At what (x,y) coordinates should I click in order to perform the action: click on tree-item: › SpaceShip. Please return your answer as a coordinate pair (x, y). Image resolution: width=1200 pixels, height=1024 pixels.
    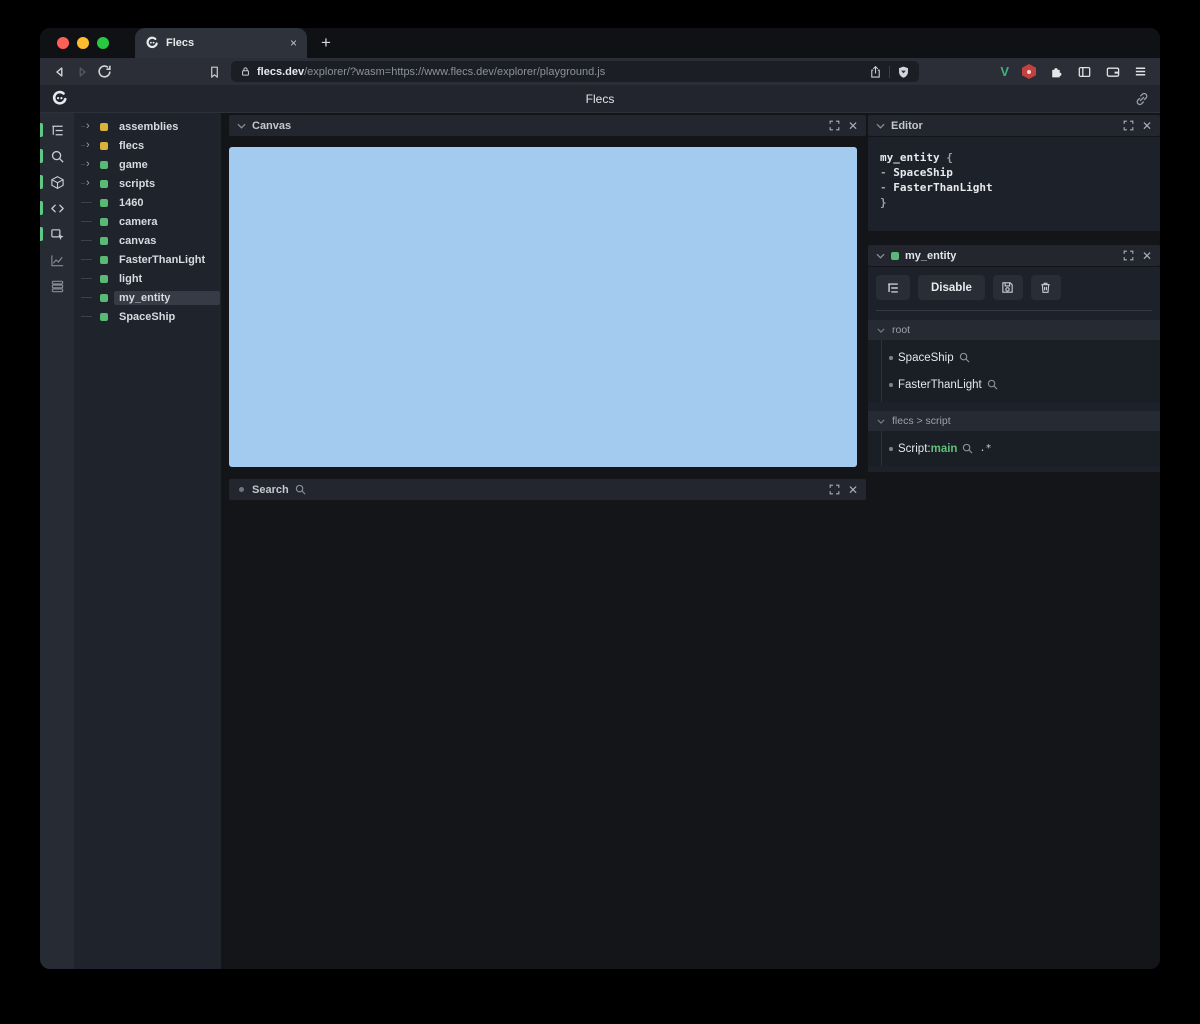
    Looking at the image, I should click on (147, 316).